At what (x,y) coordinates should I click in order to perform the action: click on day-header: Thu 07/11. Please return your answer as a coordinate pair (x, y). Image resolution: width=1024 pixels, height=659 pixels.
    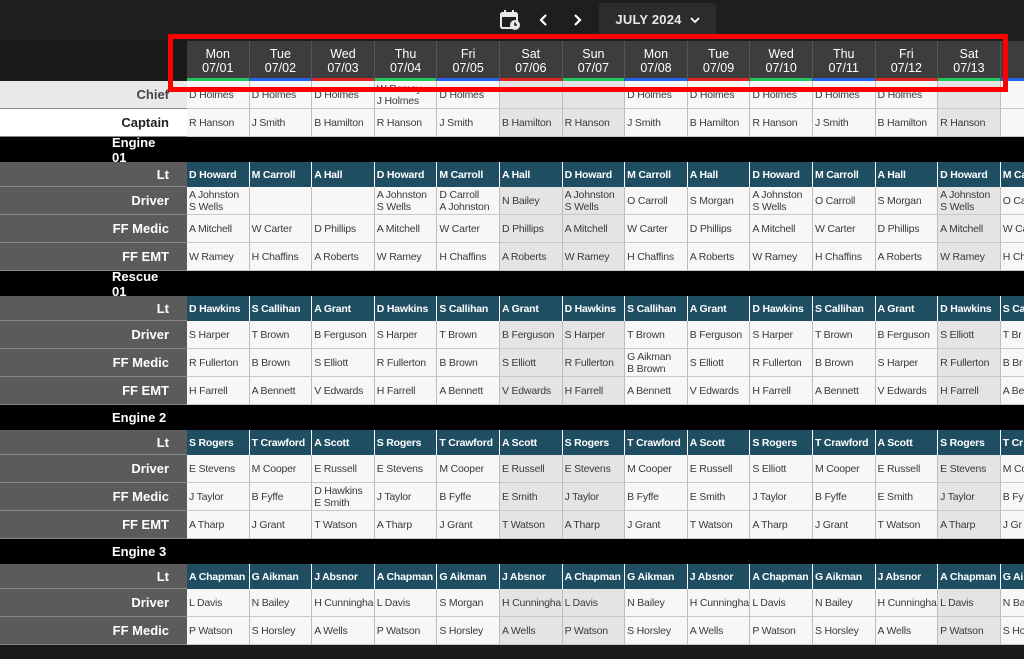
    Looking at the image, I should click on (844, 61).